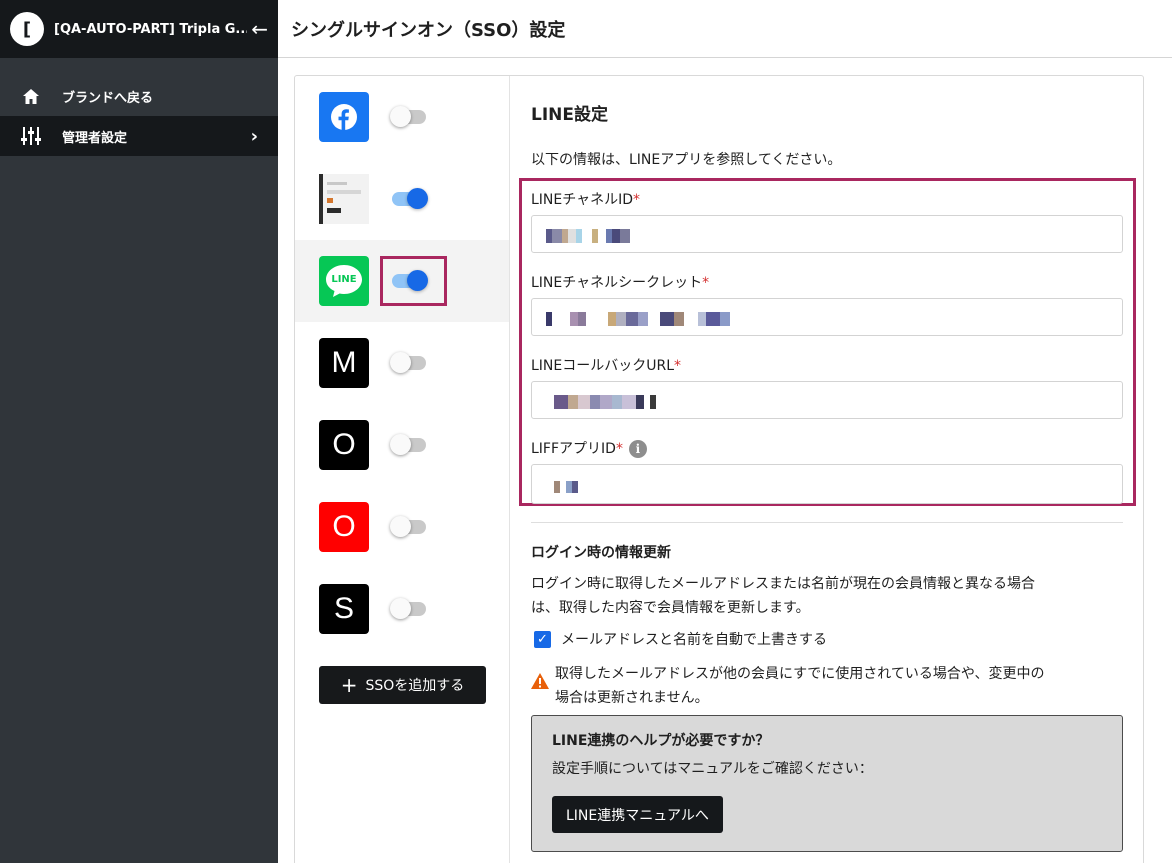 The image size is (1172, 863). What do you see at coordinates (586, 200) in the screenshot?
I see `channel-id-label: LINEチャネルID*` at bounding box center [586, 200].